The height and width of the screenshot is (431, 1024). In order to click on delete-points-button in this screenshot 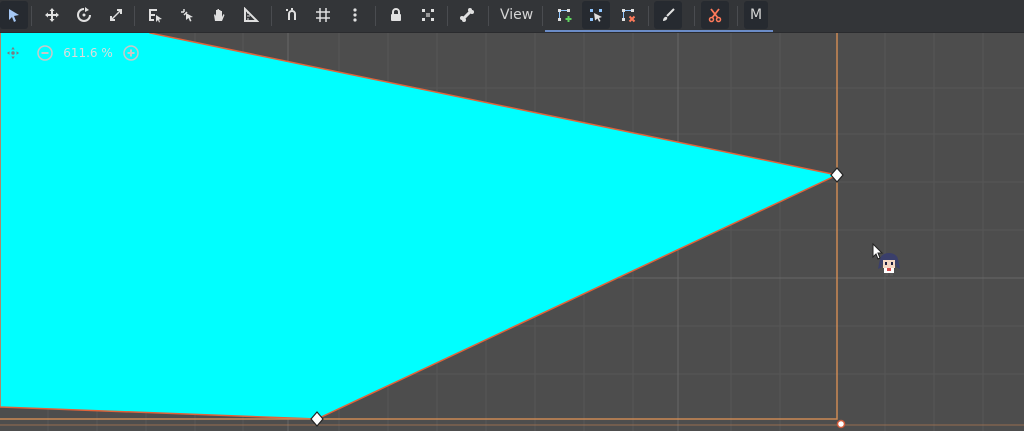, I will do `click(628, 15)`.